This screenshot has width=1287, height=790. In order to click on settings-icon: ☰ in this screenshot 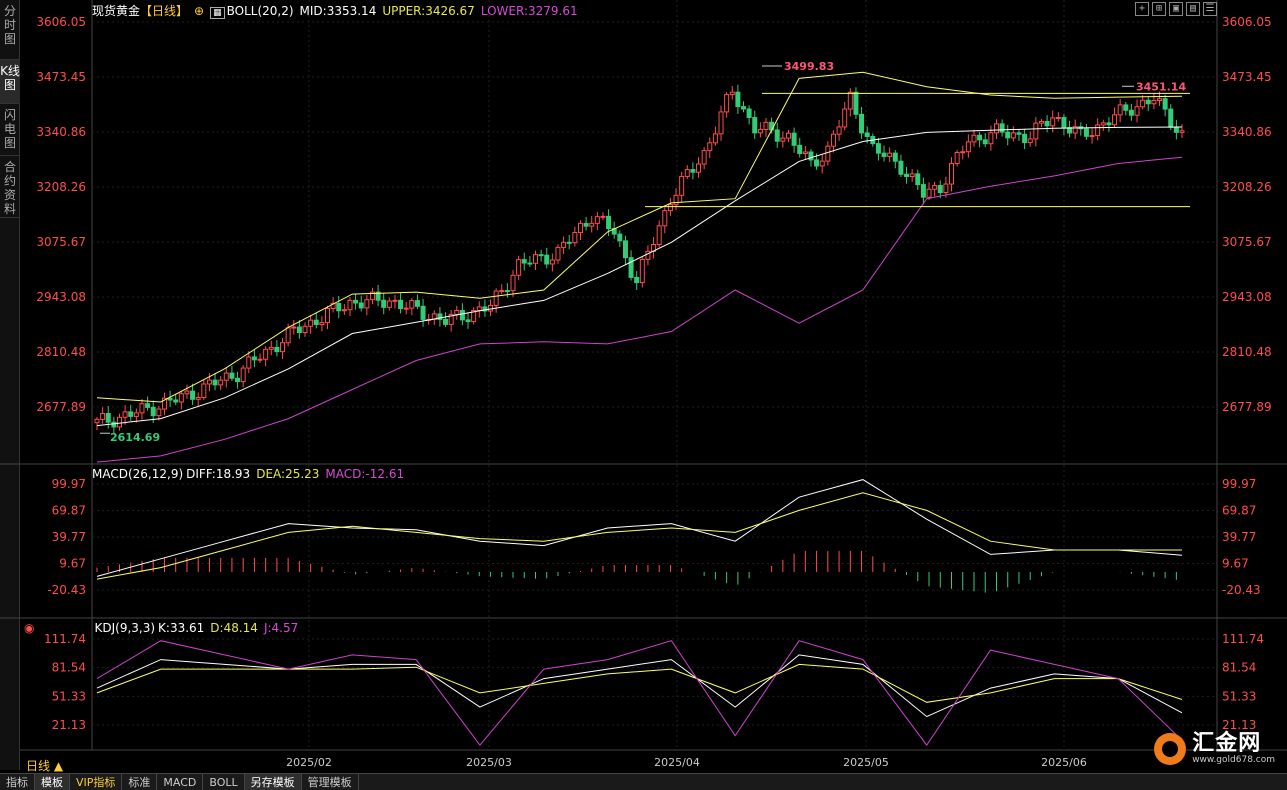, I will do `click(1210, 9)`.